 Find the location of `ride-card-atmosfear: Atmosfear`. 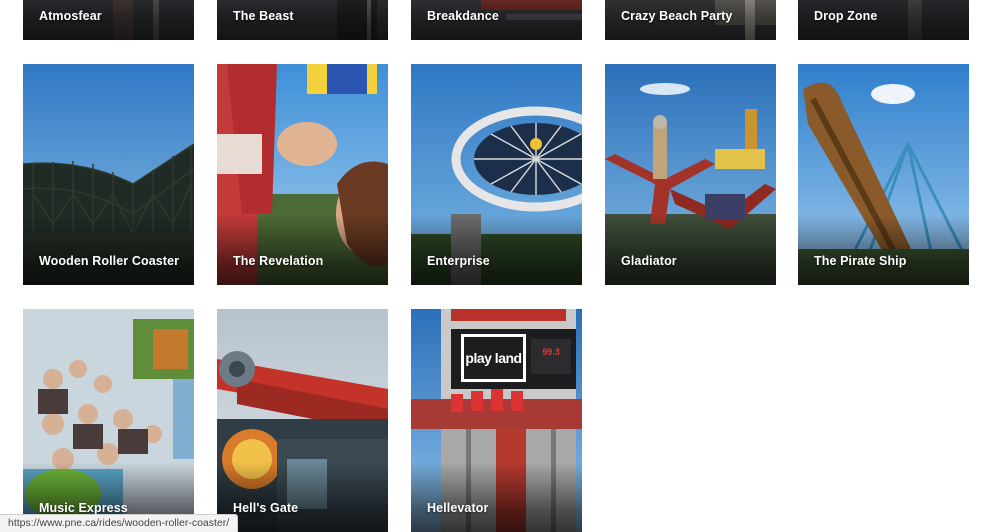

ride-card-atmosfear: Atmosfear is located at coordinates (108, 20).